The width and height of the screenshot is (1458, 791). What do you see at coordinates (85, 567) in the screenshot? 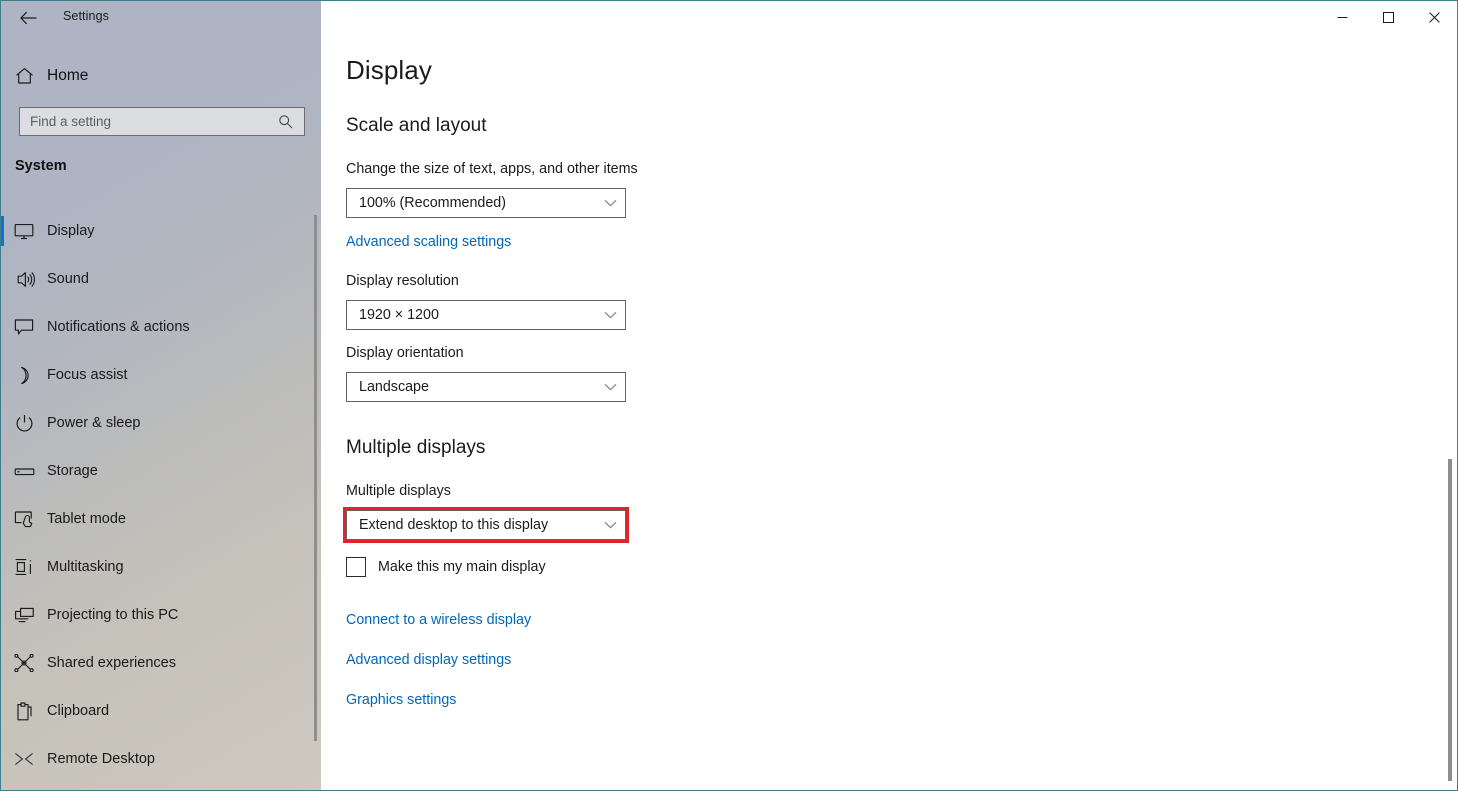
I see `sidebar-item-label: Multitasking` at bounding box center [85, 567].